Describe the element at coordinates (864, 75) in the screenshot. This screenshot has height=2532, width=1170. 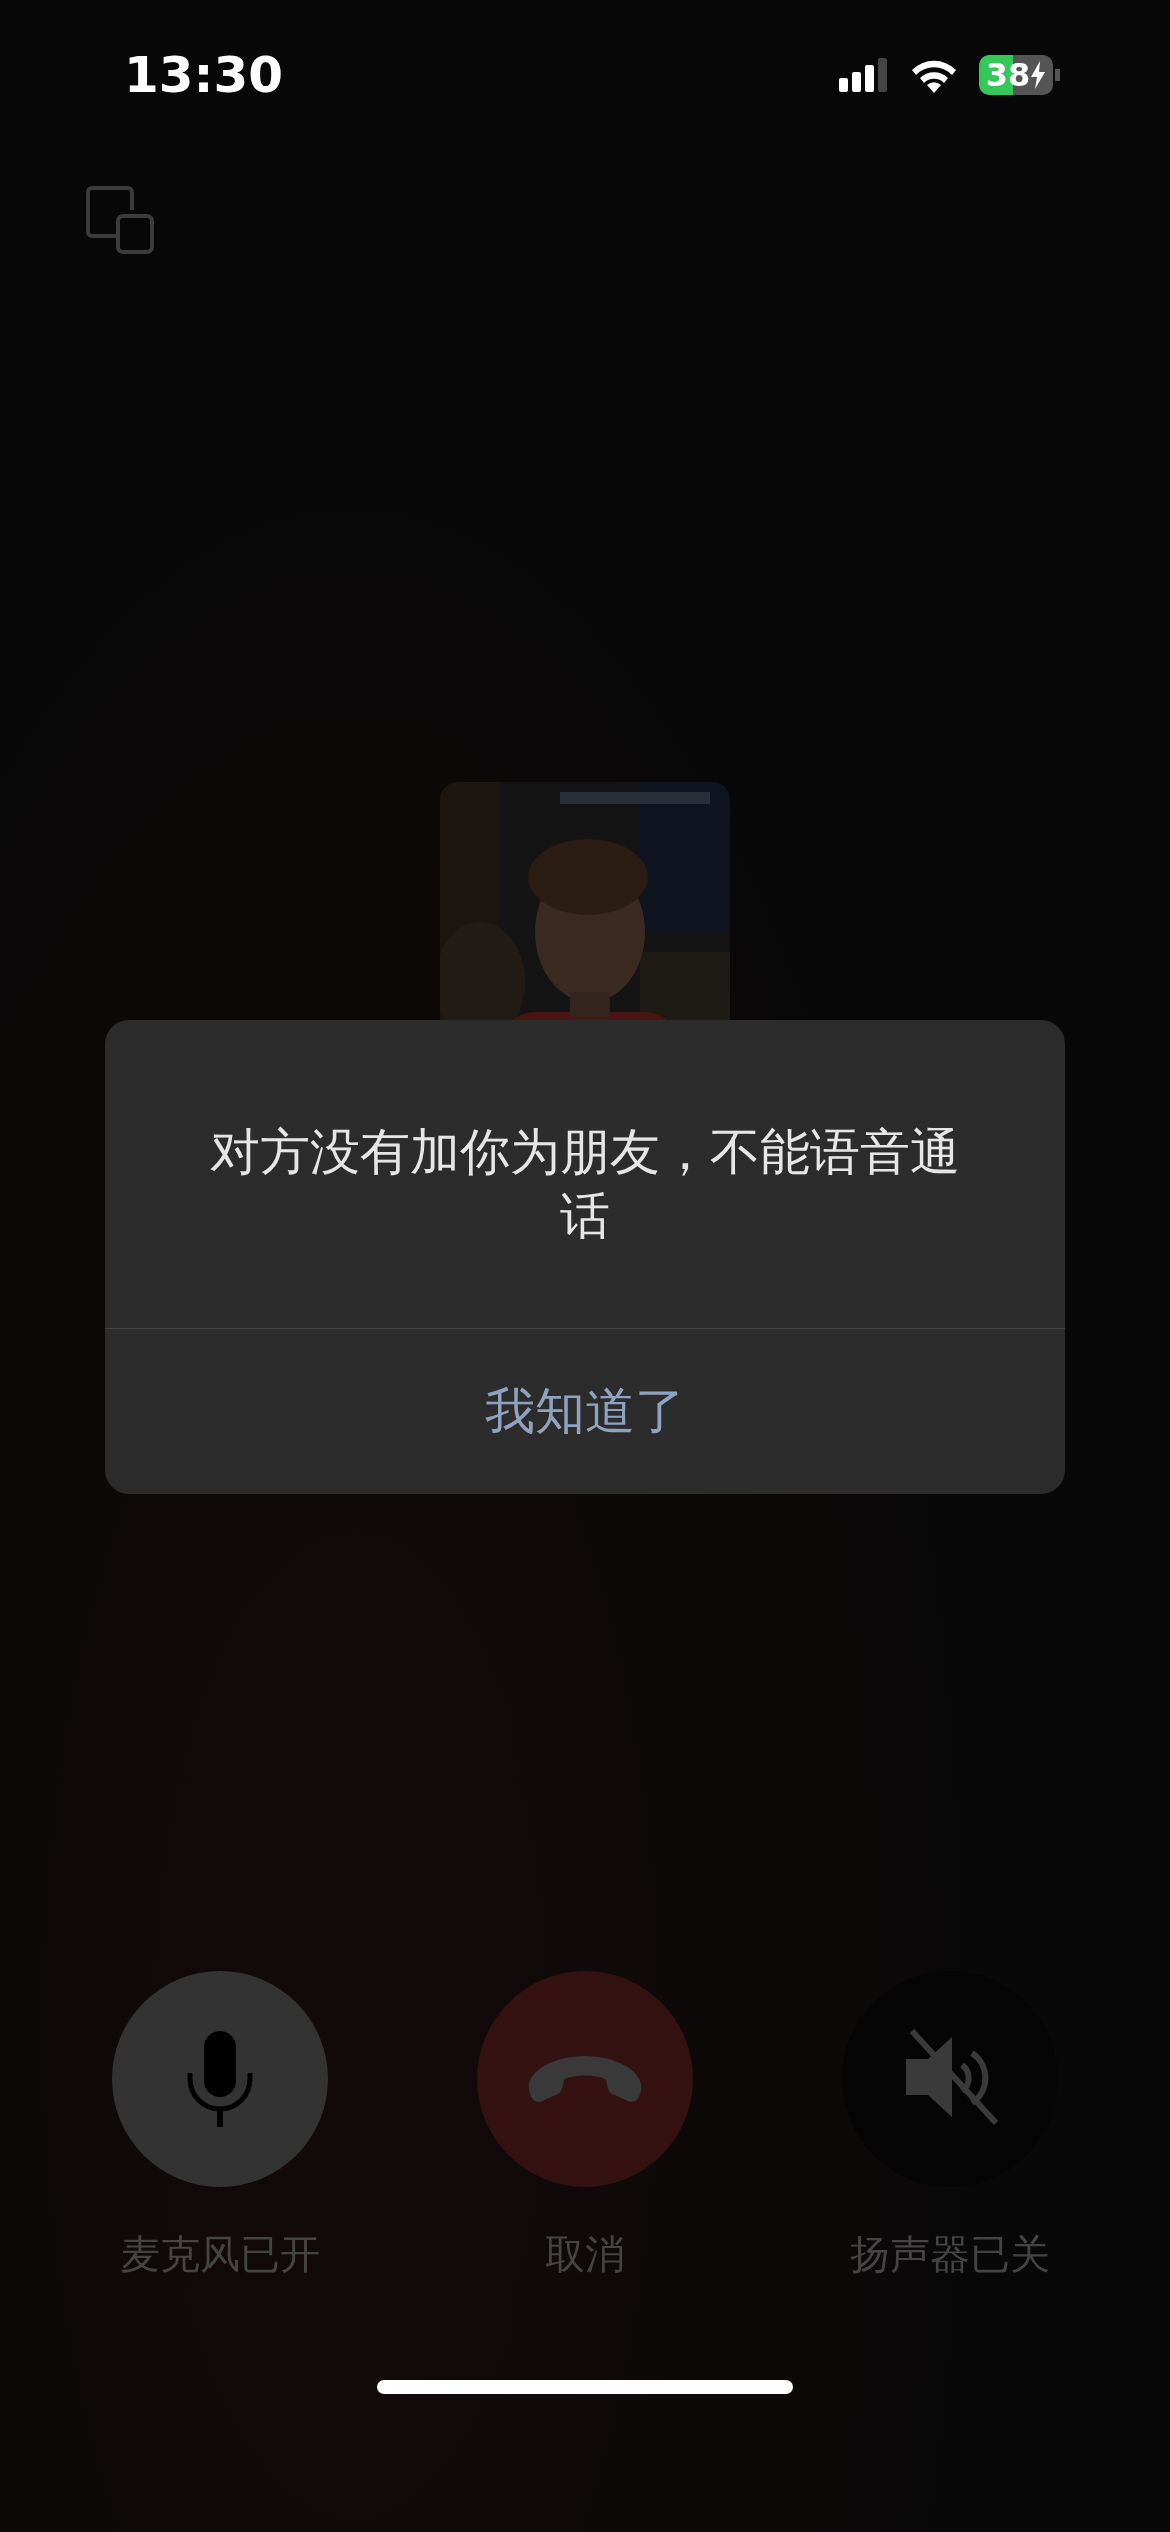
I see `signal-icon` at that location.